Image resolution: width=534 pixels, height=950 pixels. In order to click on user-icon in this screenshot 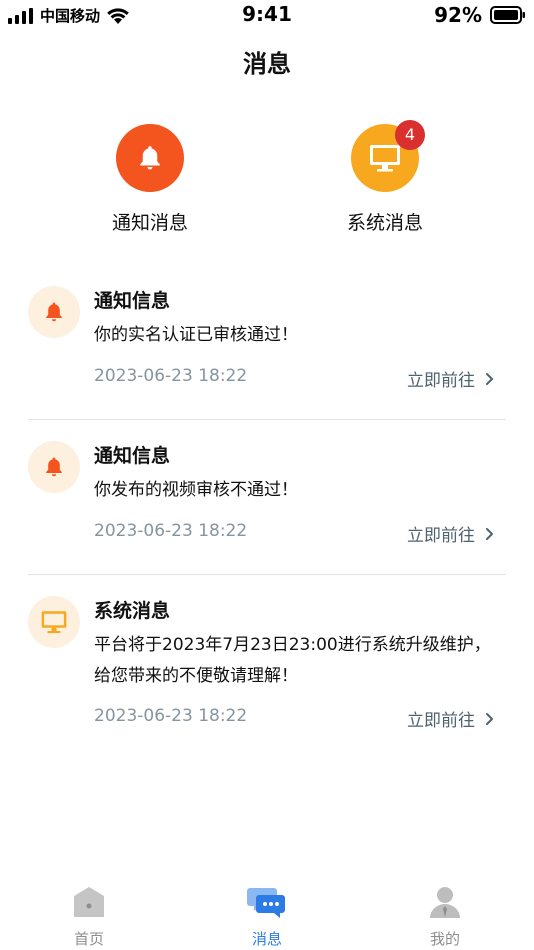, I will do `click(445, 902)`.